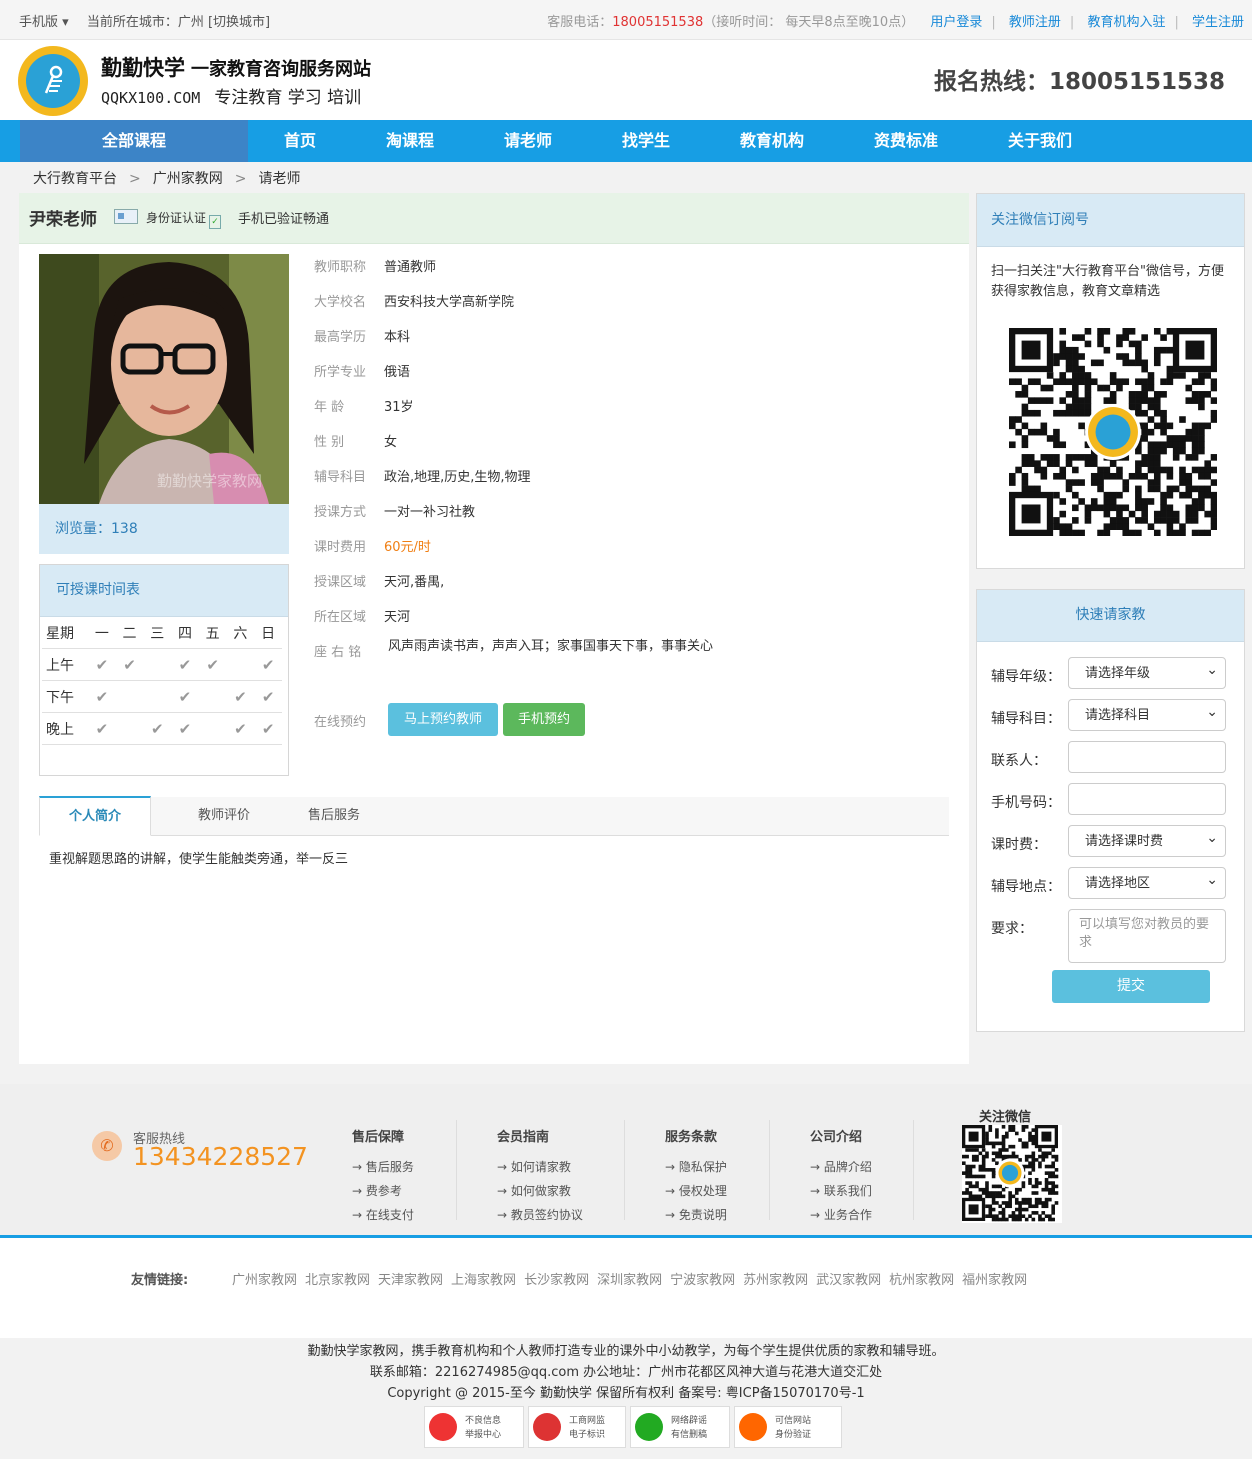 The height and width of the screenshot is (1459, 1252). I want to click on place-label: 辅导地点：, so click(1026, 887).